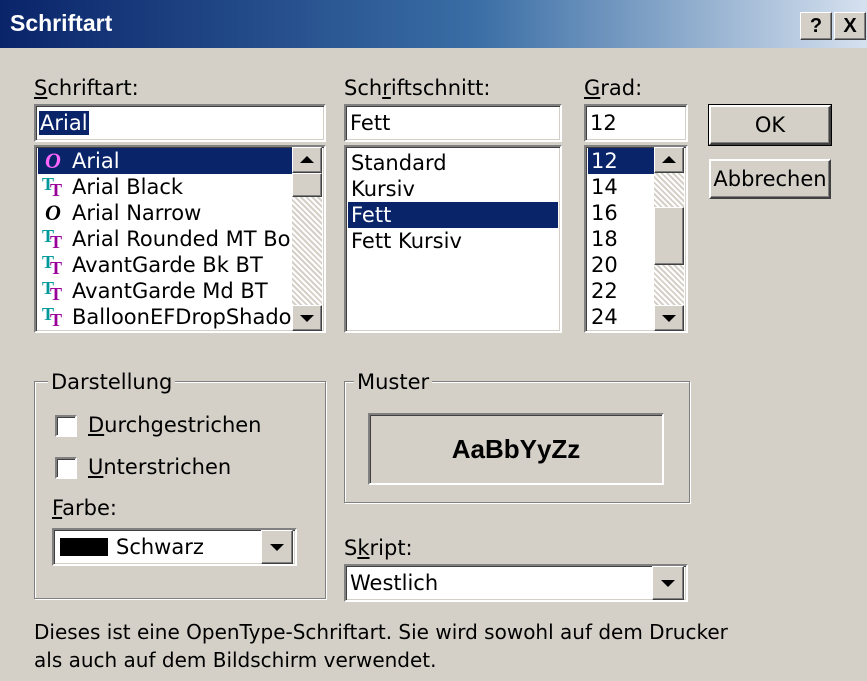  I want to click on font-list-item: T T BalloonEFDropShadow, so click(173, 317).